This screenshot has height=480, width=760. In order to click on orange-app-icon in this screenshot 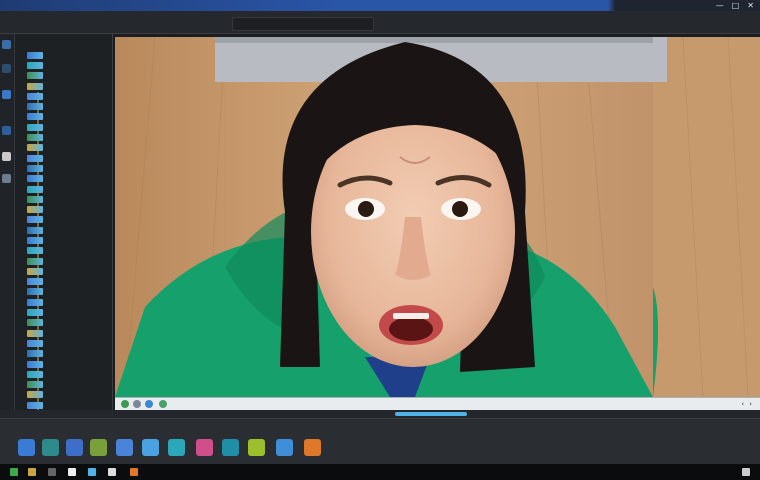, I will do `click(312, 447)`.